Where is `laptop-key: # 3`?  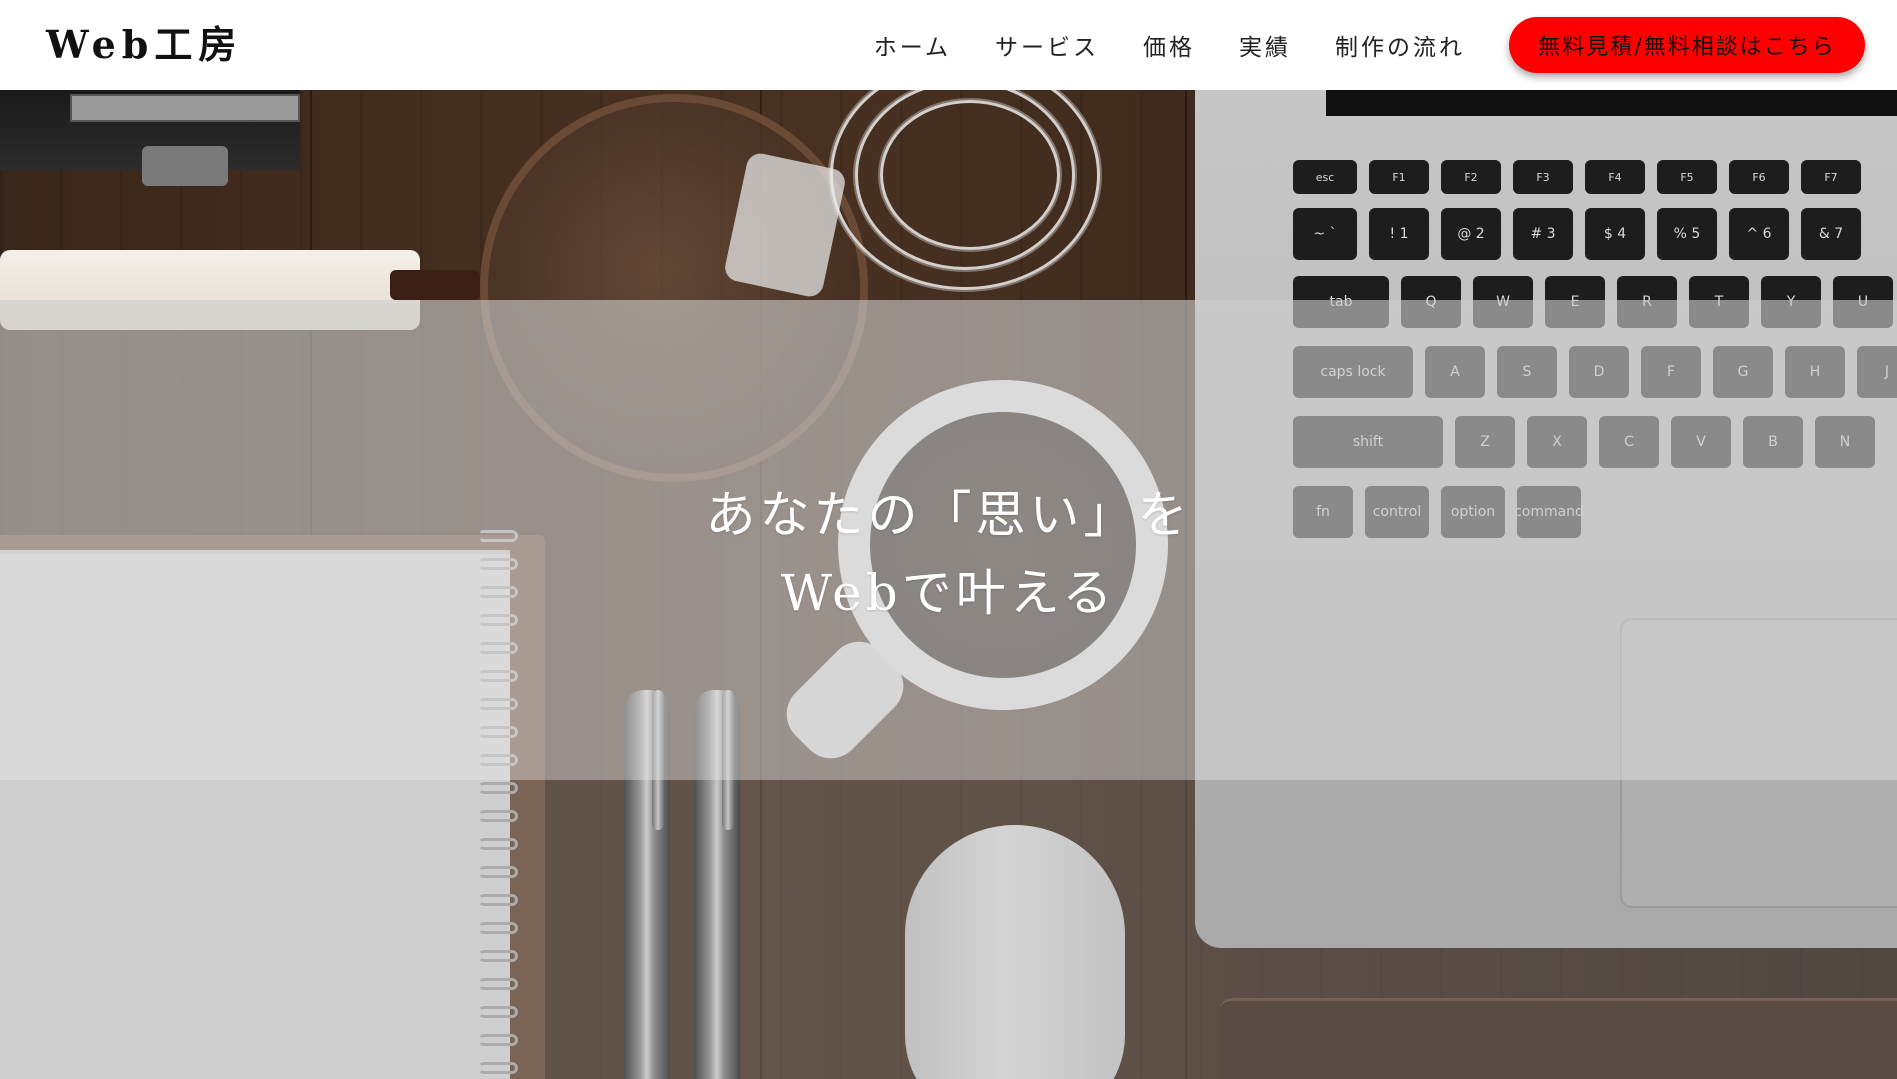
laptop-key: # 3 is located at coordinates (1543, 234).